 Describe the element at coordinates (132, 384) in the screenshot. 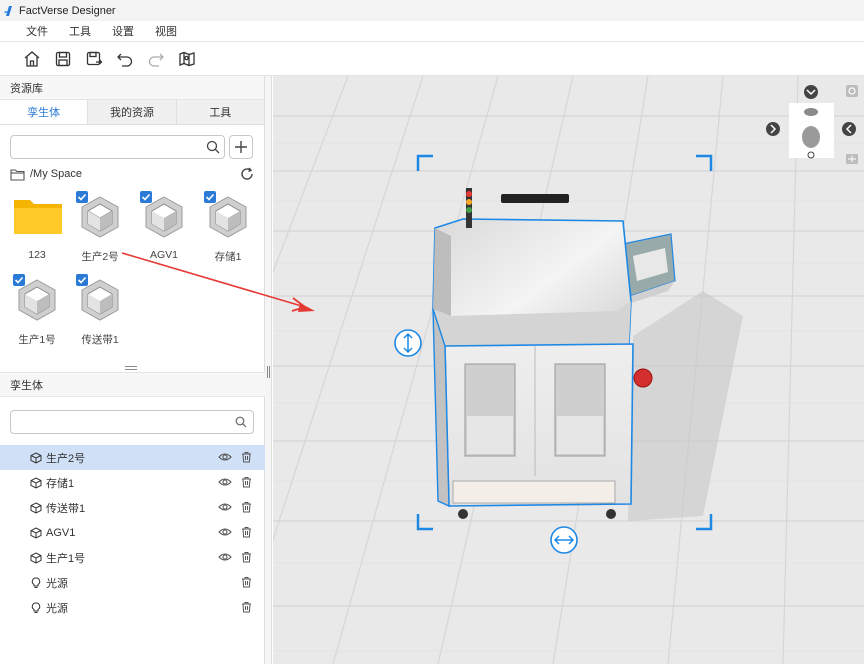

I see `twins-header: 孪生体` at that location.